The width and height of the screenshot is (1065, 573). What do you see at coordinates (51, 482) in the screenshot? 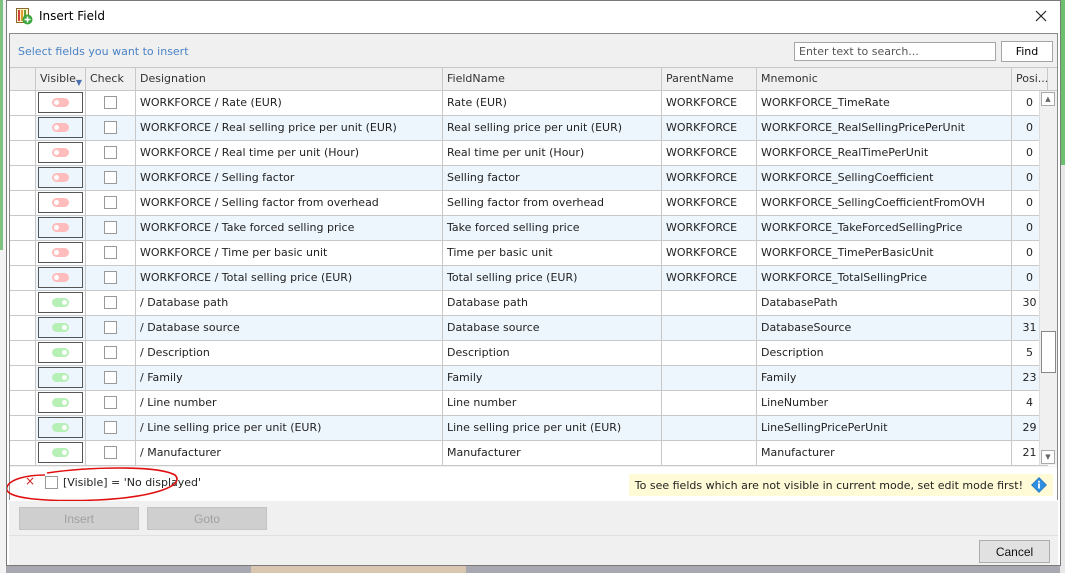
I see `filter-enable-checkbox` at bounding box center [51, 482].